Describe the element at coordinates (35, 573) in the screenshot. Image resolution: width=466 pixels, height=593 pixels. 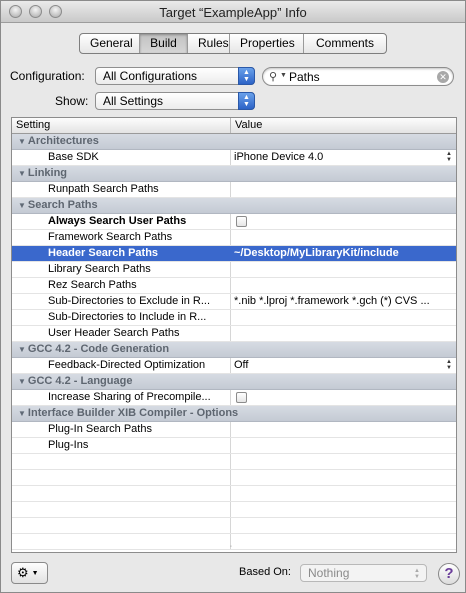
I see `chevron-down-icon: ▼` at that location.